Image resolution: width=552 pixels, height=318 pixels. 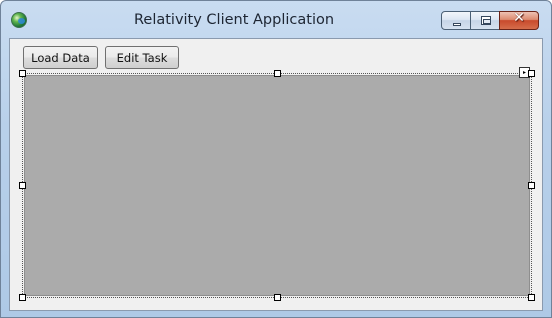 I want to click on minimize-button, so click(x=456, y=20).